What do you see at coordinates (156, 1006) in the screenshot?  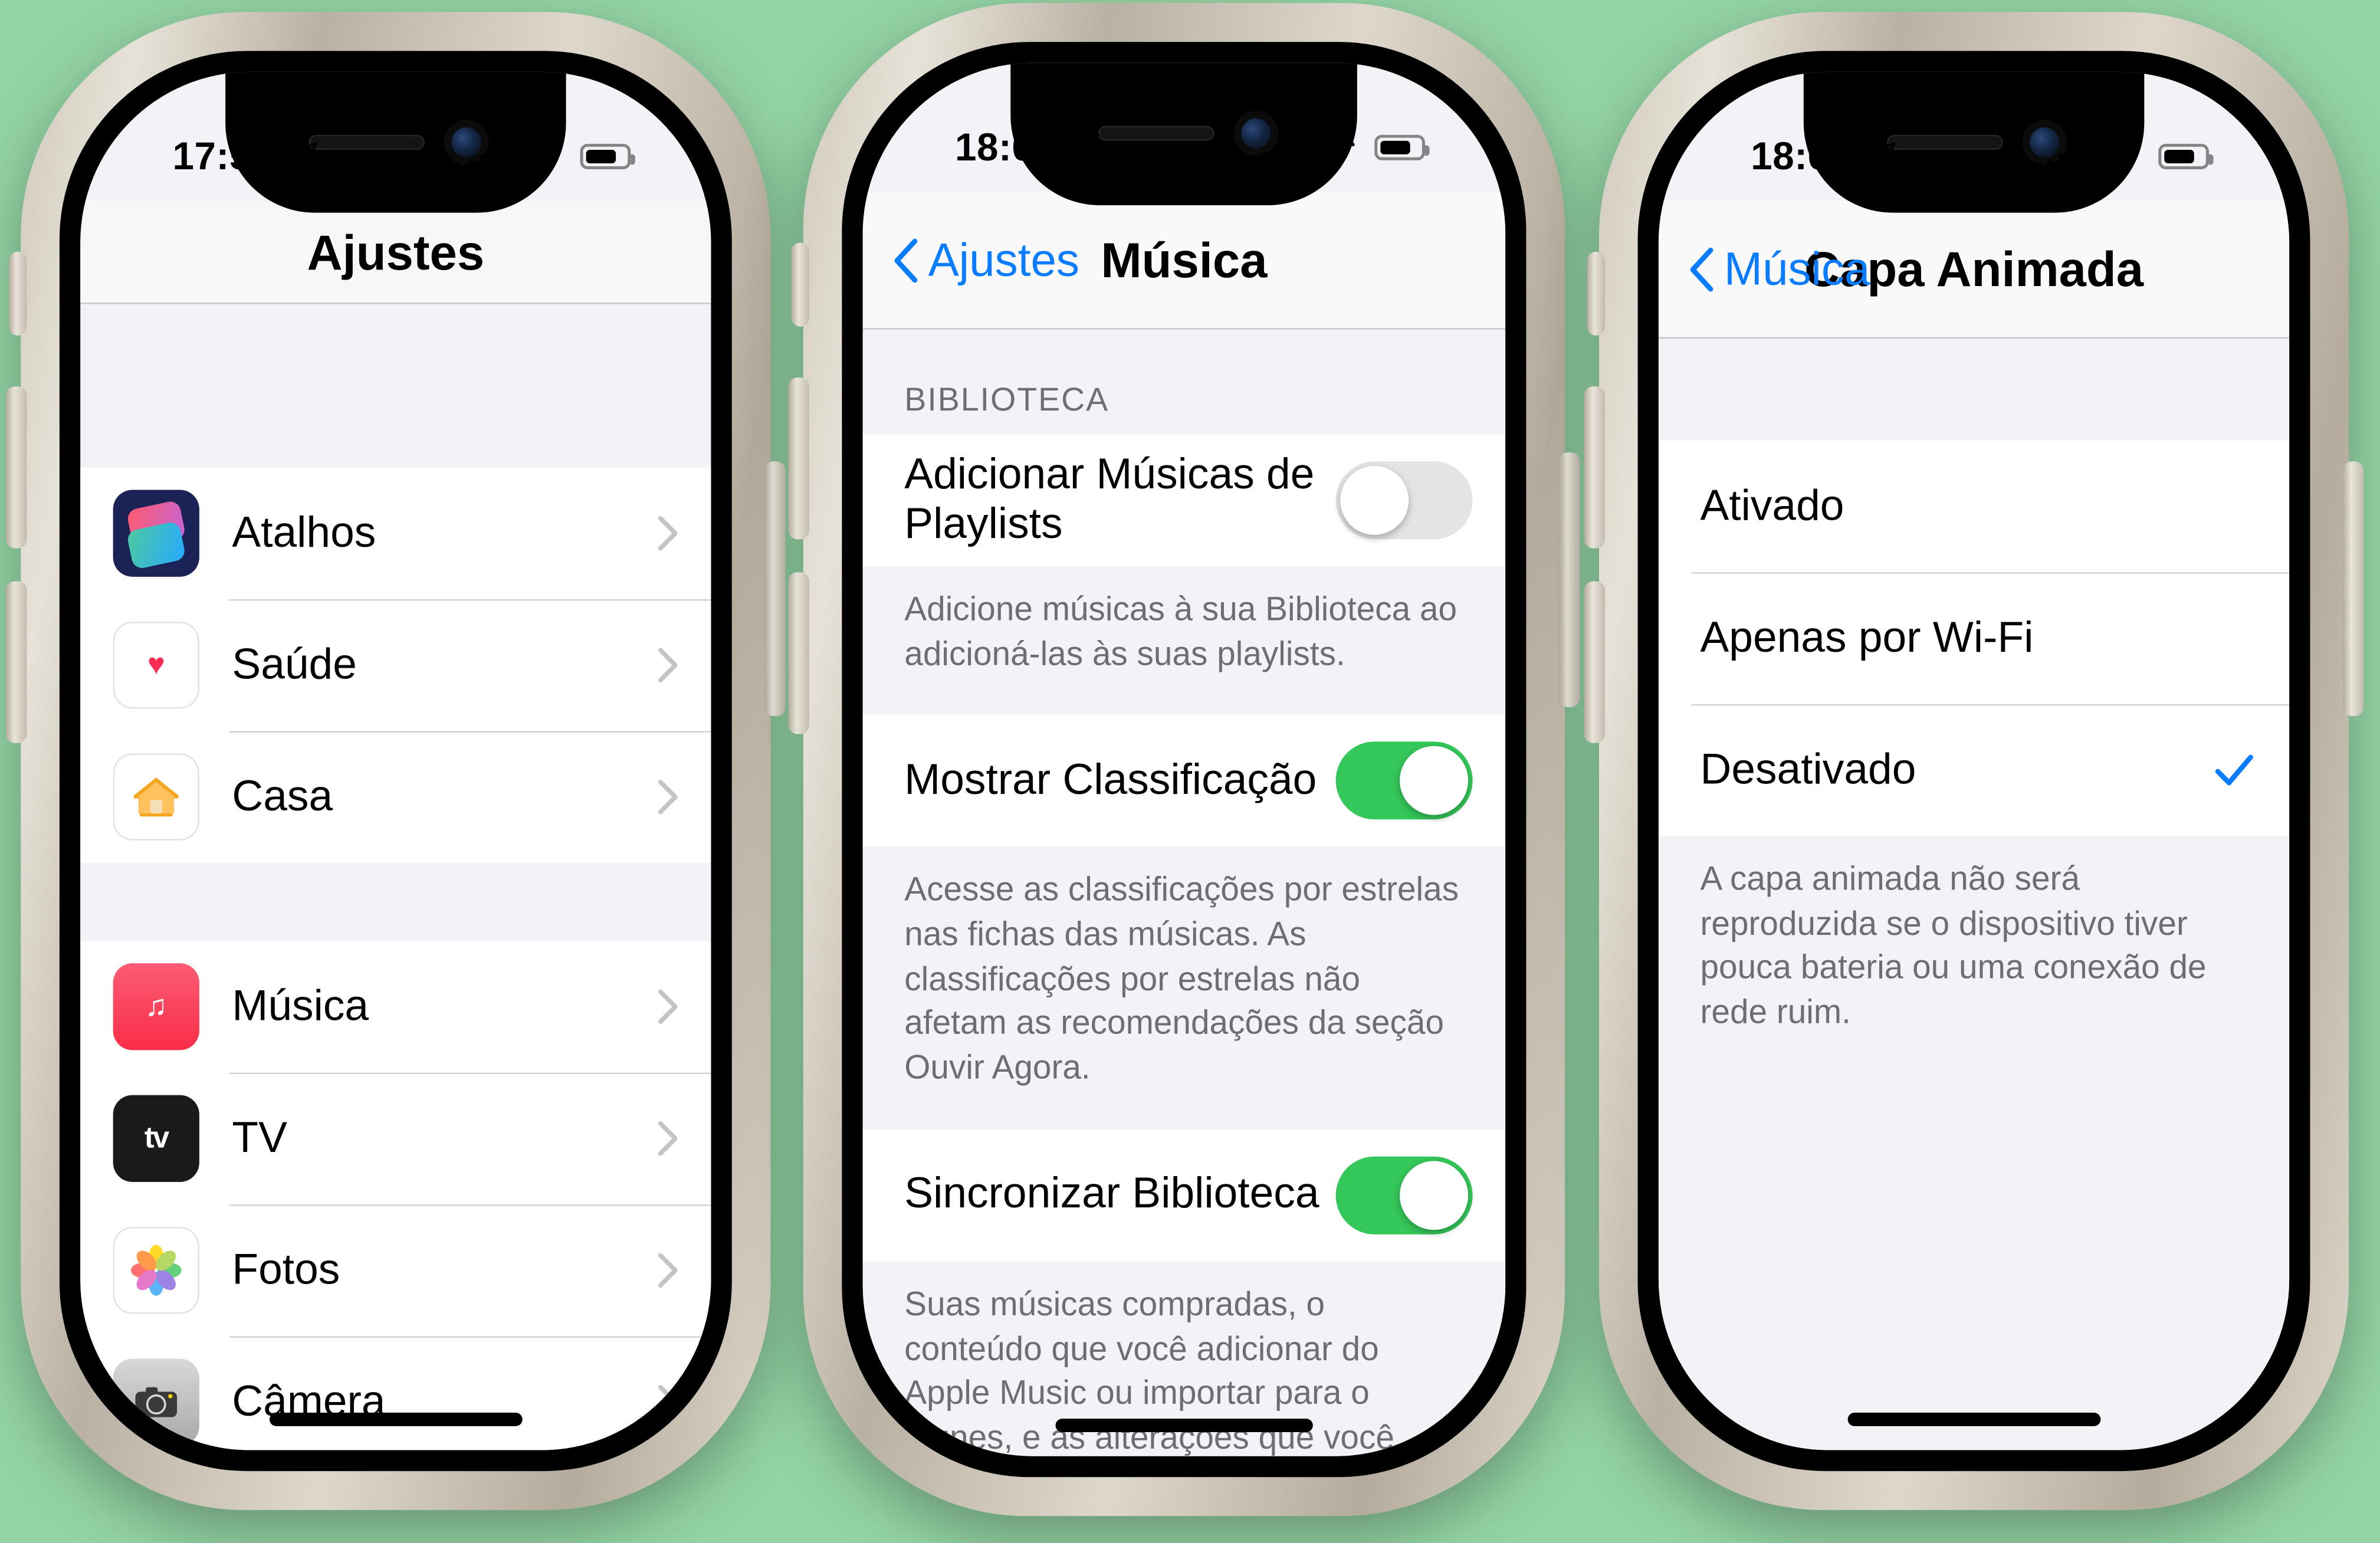 I see `music-icon: ♫` at bounding box center [156, 1006].